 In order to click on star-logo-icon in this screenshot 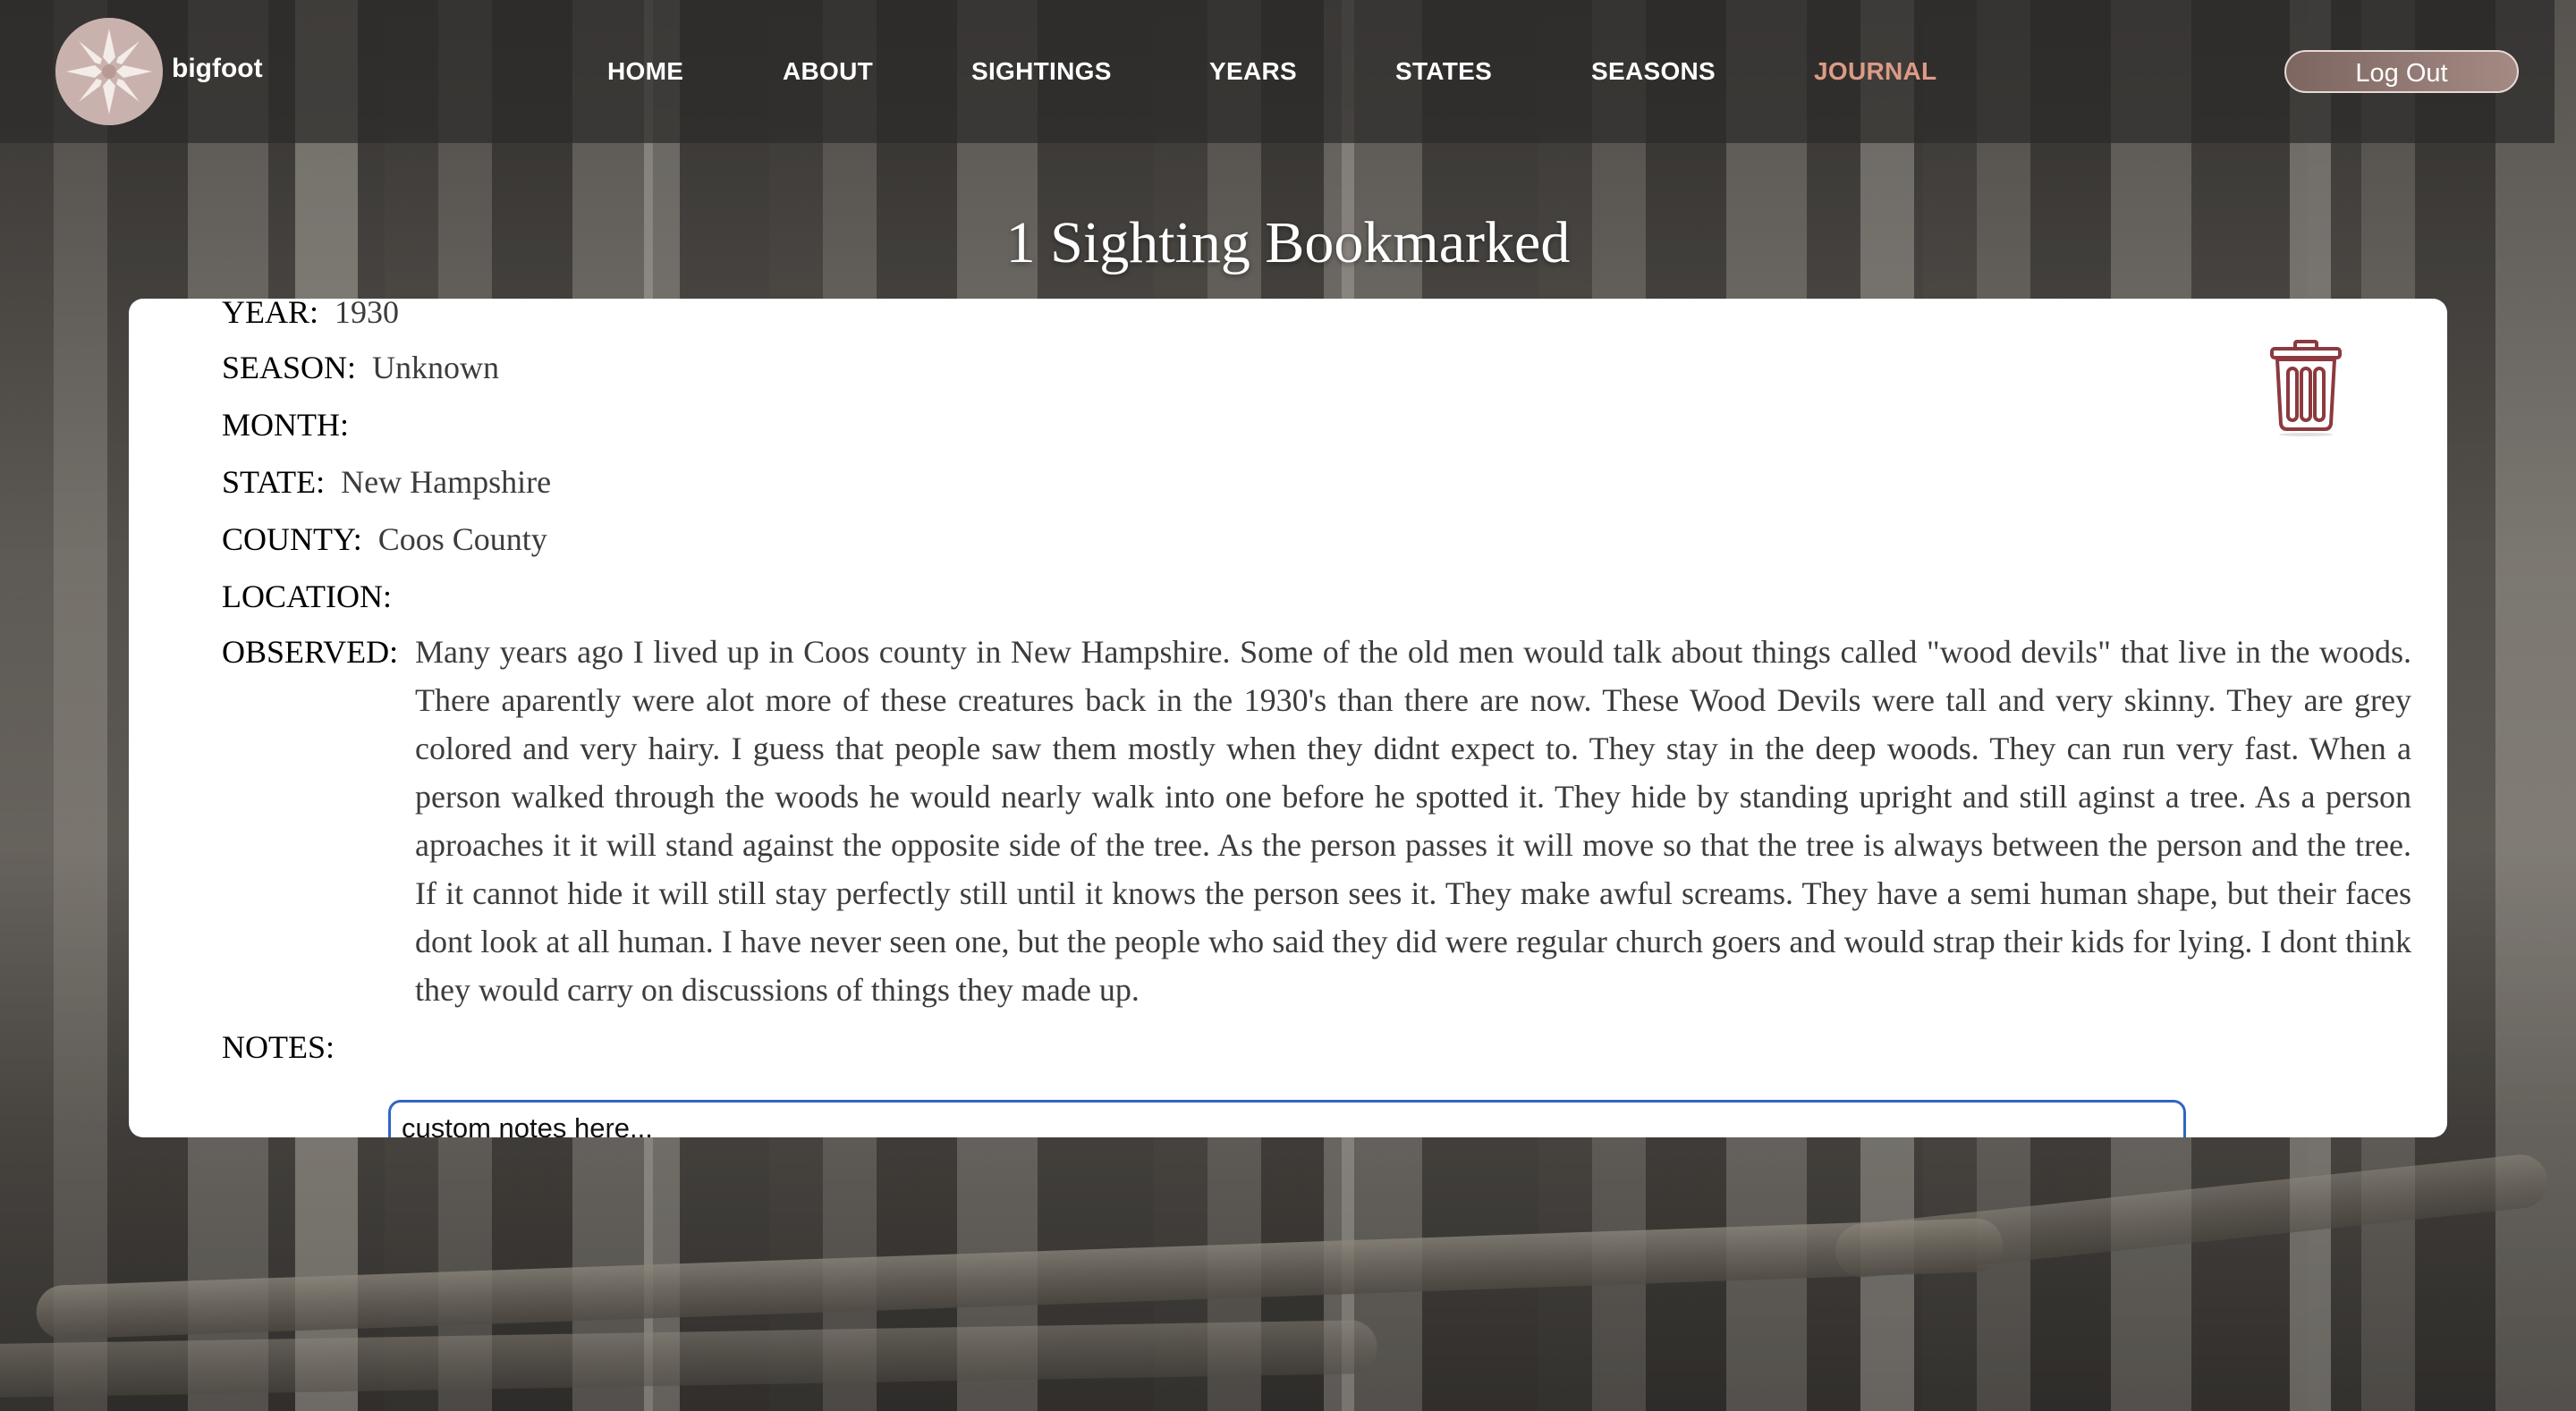, I will do `click(109, 71)`.